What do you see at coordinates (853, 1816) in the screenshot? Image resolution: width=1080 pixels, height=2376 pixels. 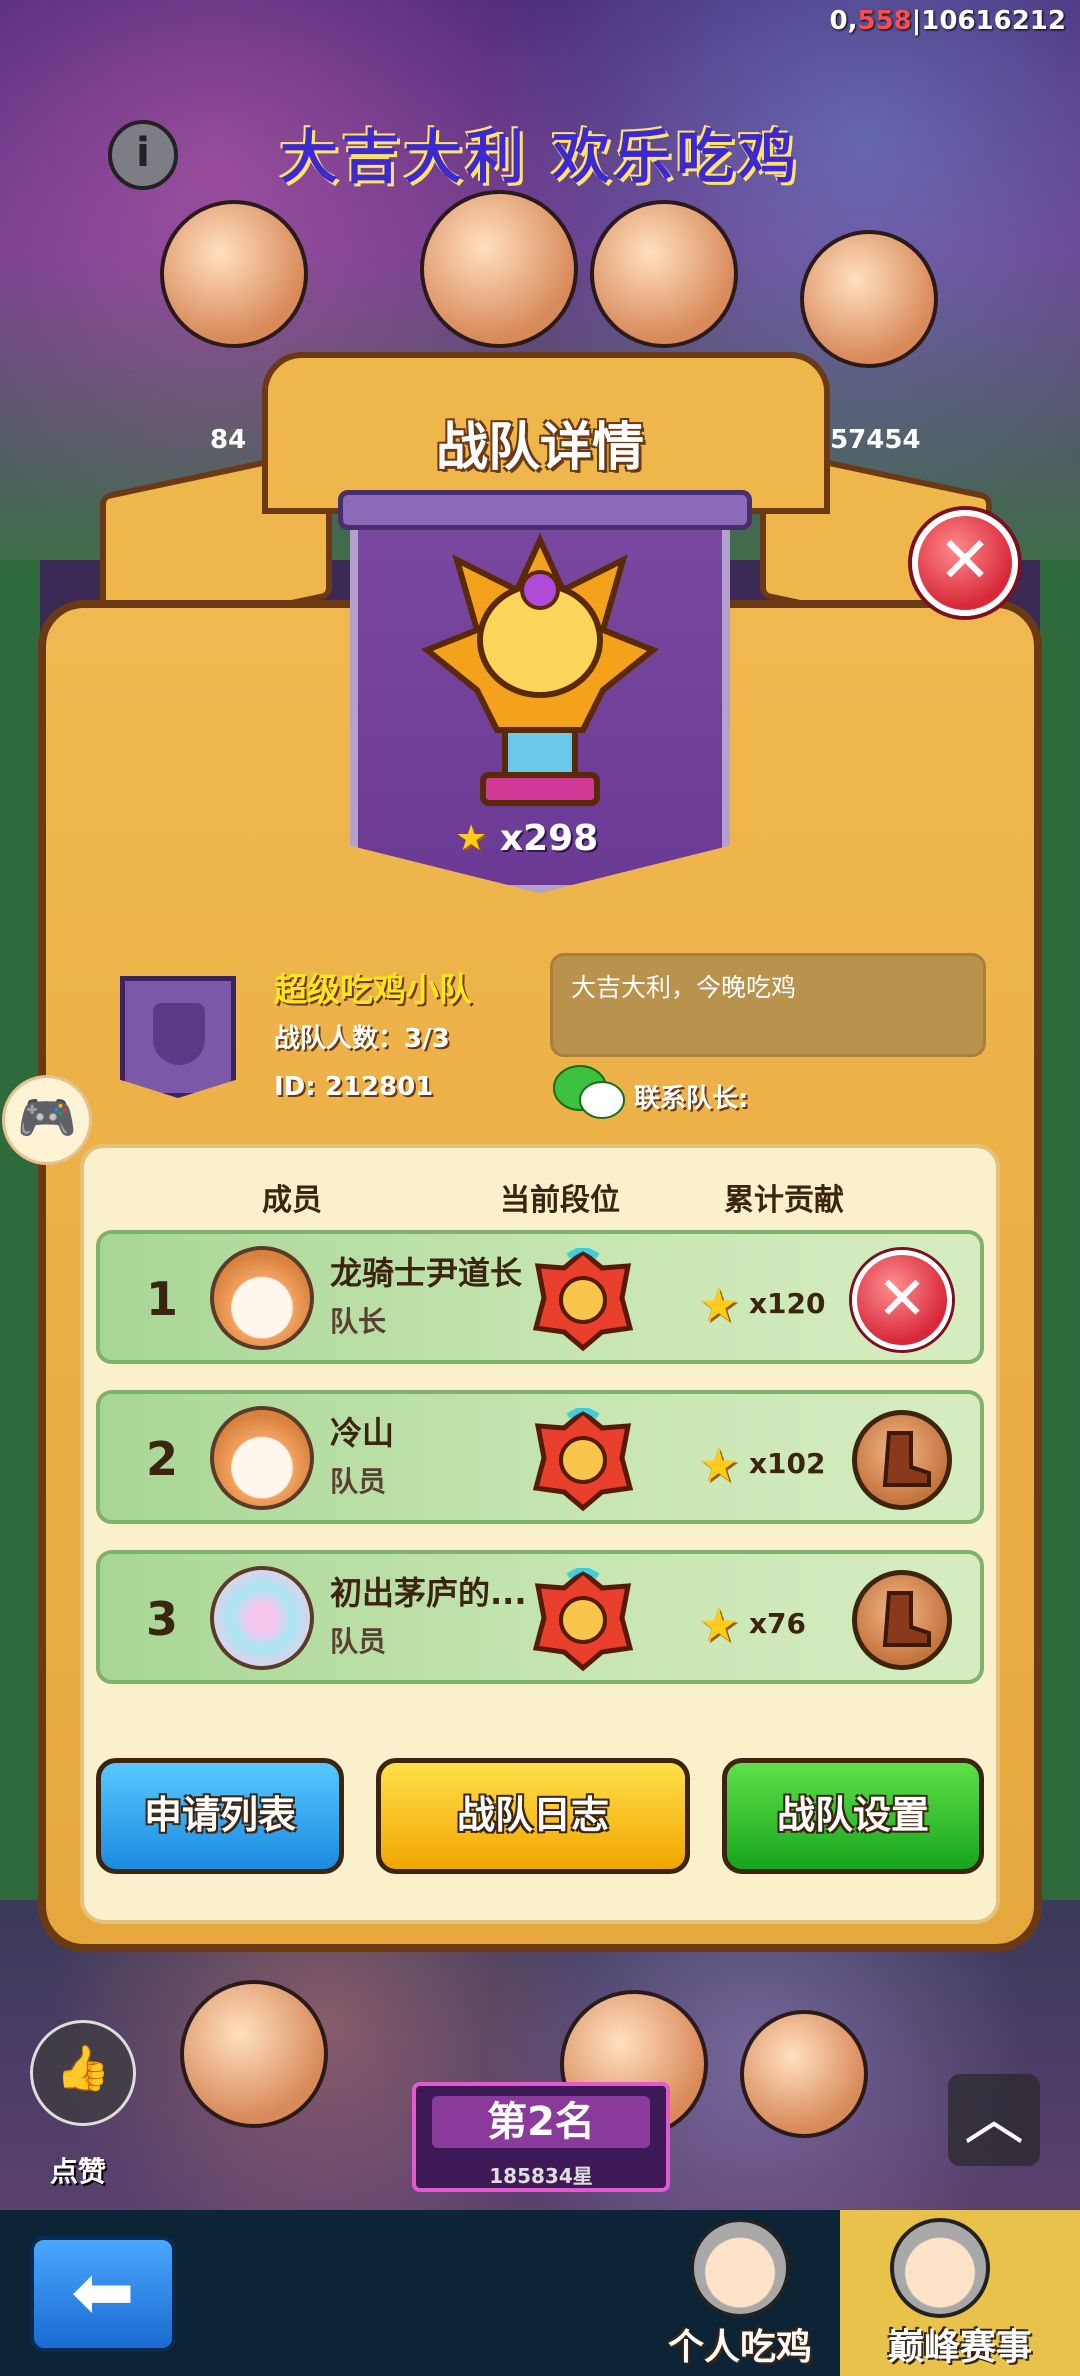 I see `team-settings-button: 战队设置` at bounding box center [853, 1816].